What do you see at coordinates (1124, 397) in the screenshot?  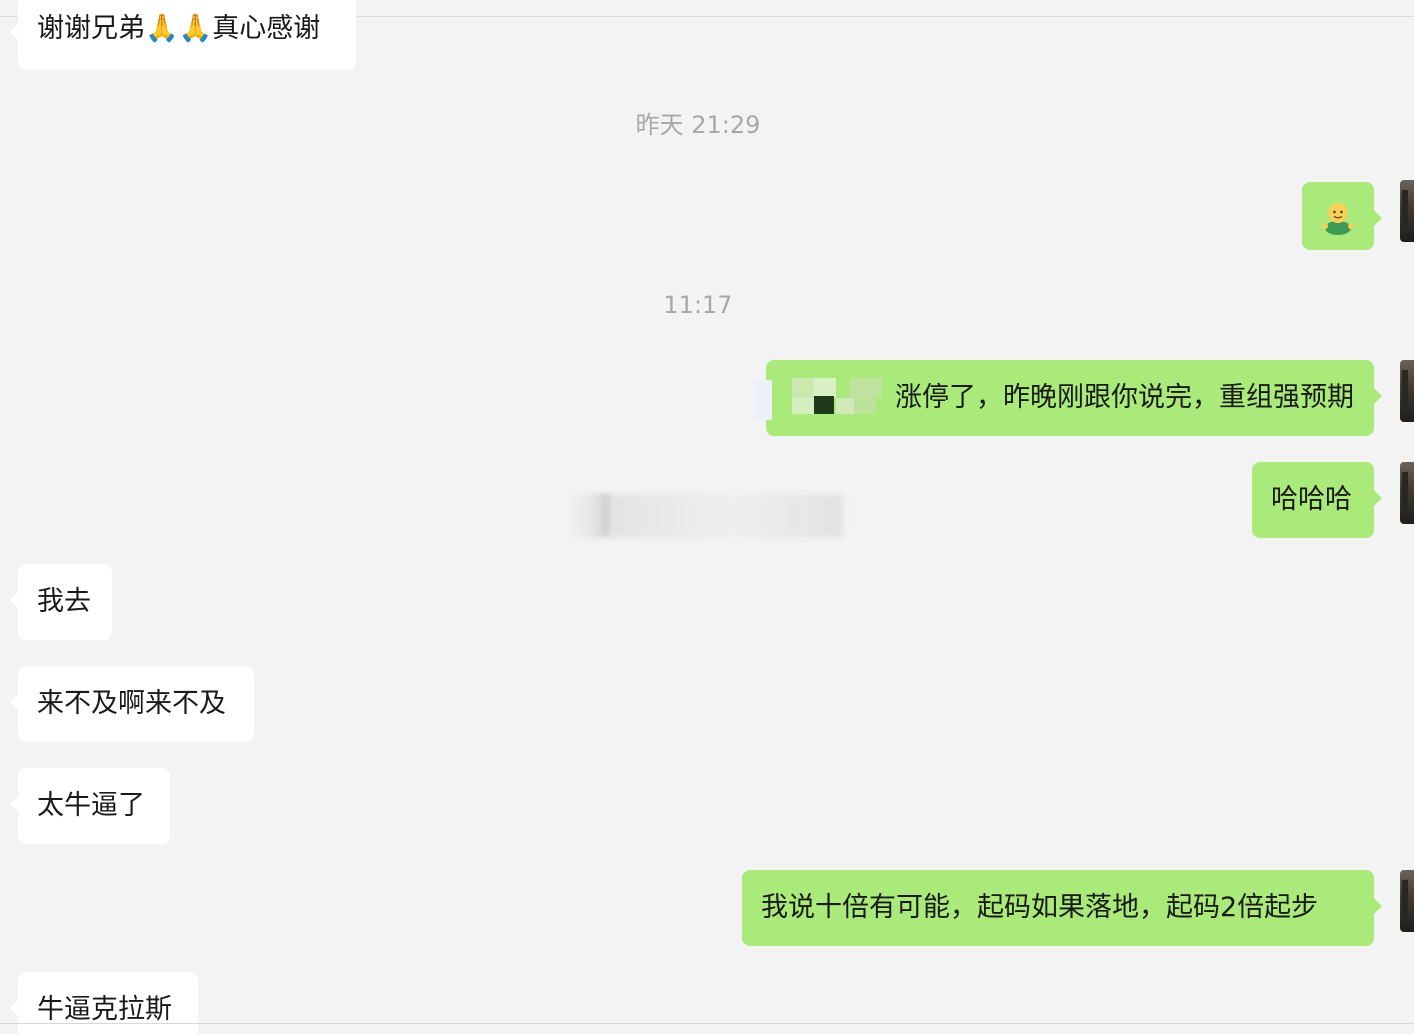 I see `message-text: 涨停了，昨晚刚跟你说完，重组强预期` at bounding box center [1124, 397].